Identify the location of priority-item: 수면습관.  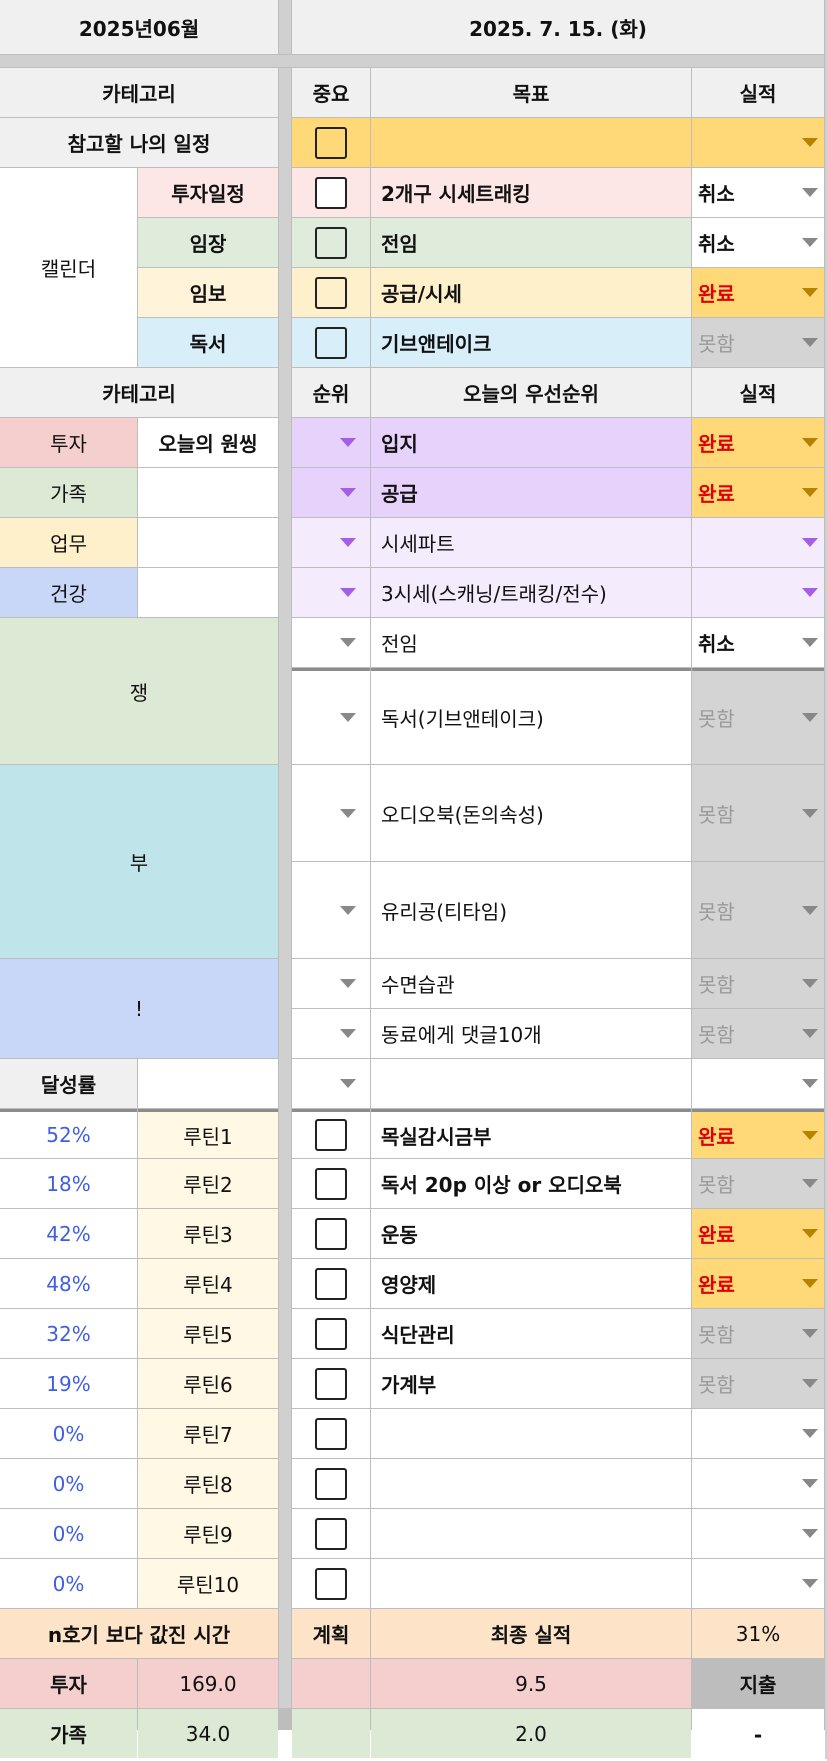
(531, 983).